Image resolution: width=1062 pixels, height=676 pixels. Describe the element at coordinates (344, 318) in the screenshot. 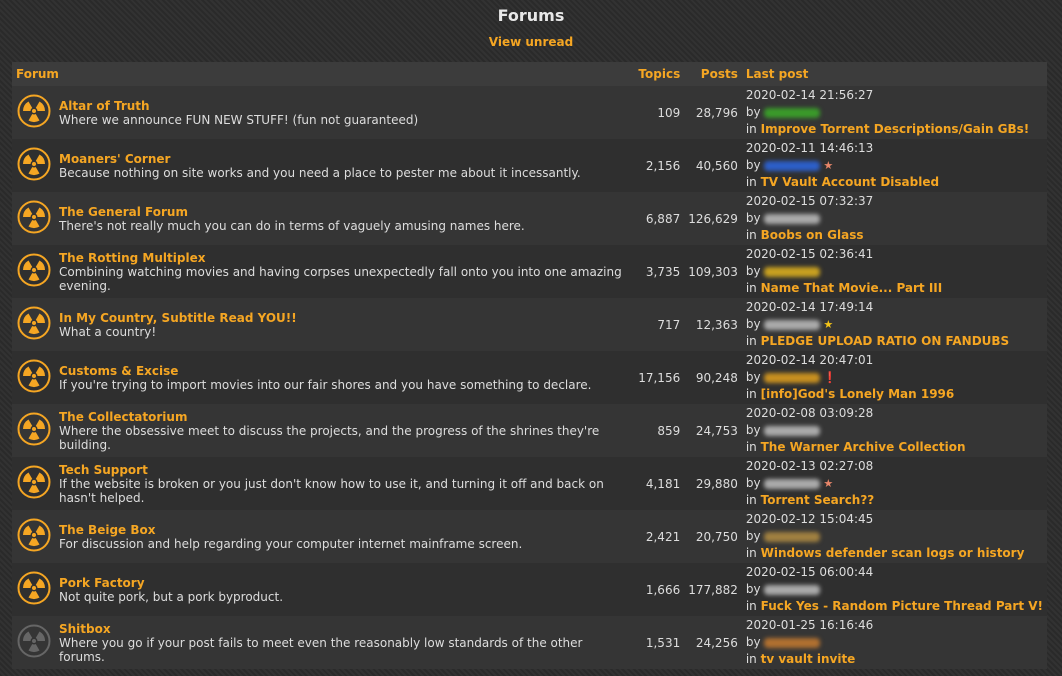

I see `forum-name-link: In My Country, Subtitle Read YOU!!` at that location.